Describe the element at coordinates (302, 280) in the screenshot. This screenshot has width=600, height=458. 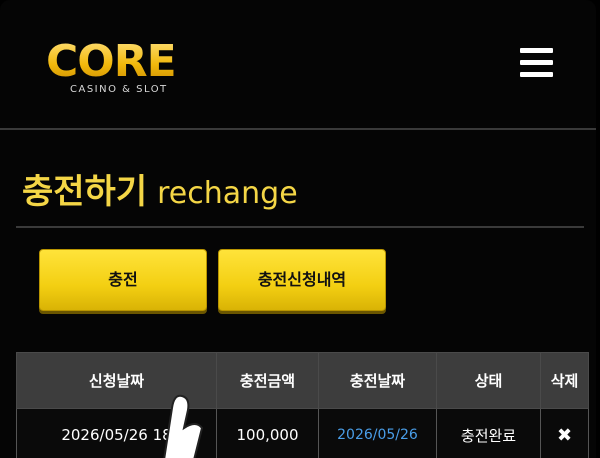
I see `tab-charge-history-button: 충전신청내역` at that location.